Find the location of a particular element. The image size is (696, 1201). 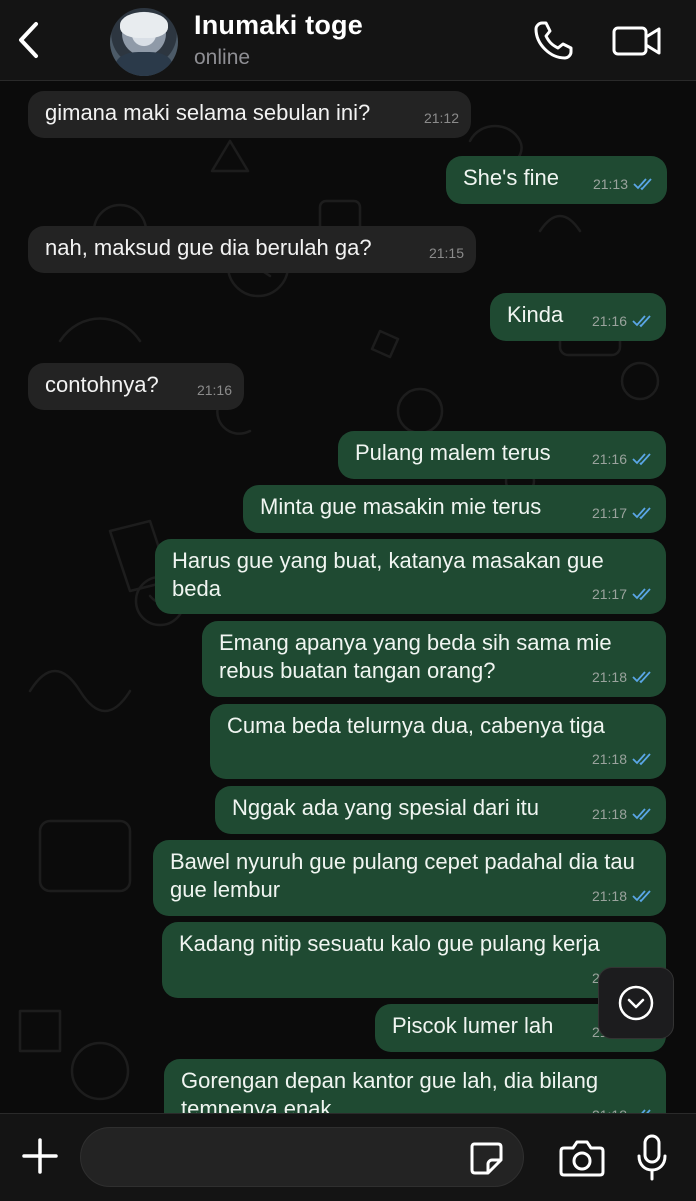

chevron-down-icon is located at coordinates (636, 1003).